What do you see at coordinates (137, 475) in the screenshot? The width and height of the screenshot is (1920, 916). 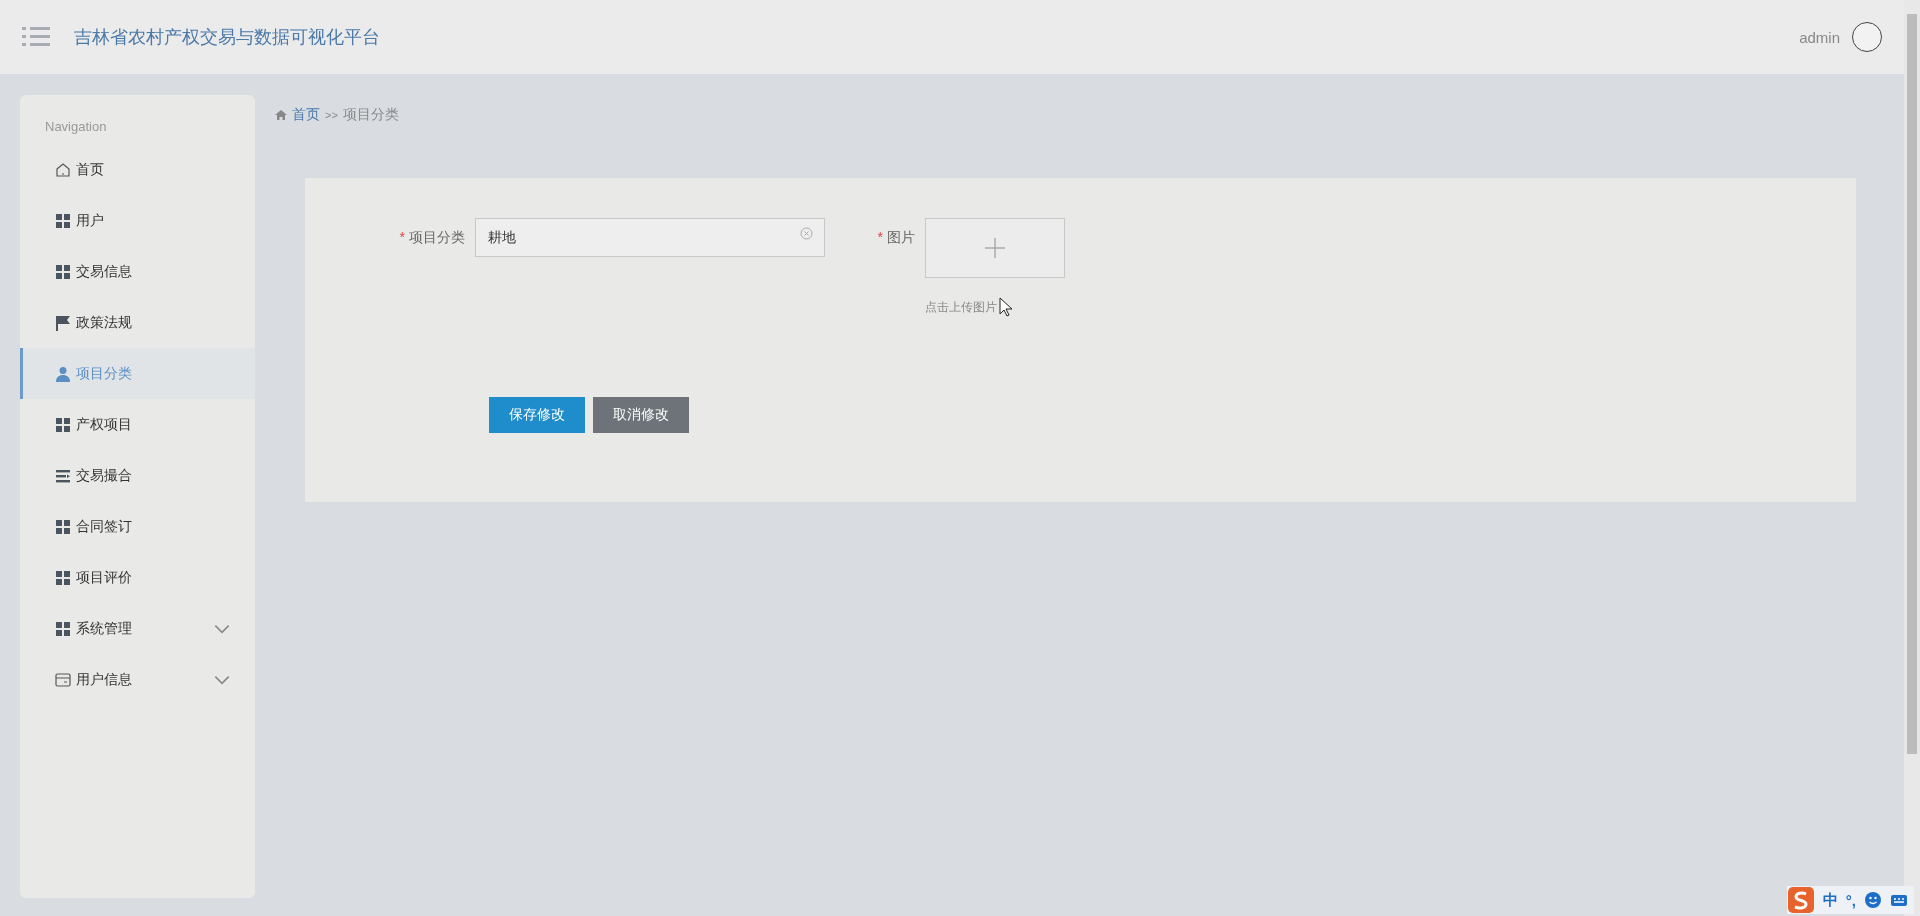 I see `nav-item: 交易撮合` at bounding box center [137, 475].